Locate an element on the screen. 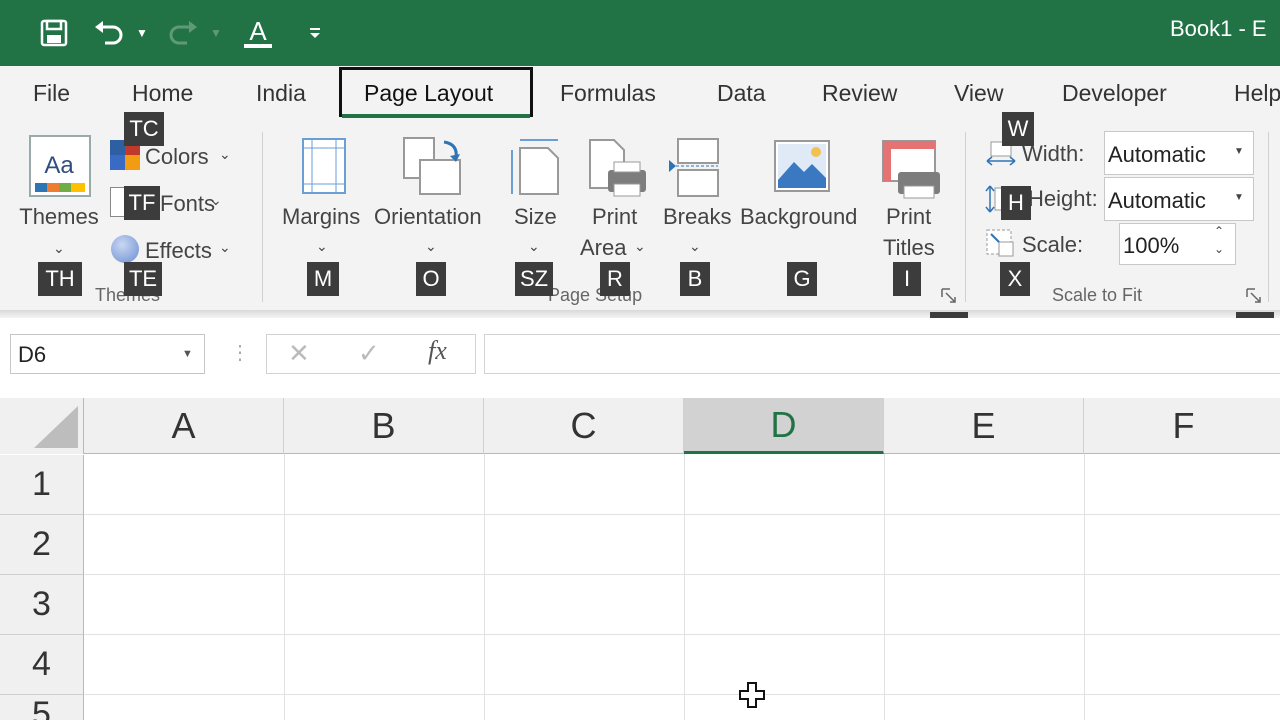 This screenshot has height=720, width=1280. margins-button-label: Margins is located at coordinates (321, 217).